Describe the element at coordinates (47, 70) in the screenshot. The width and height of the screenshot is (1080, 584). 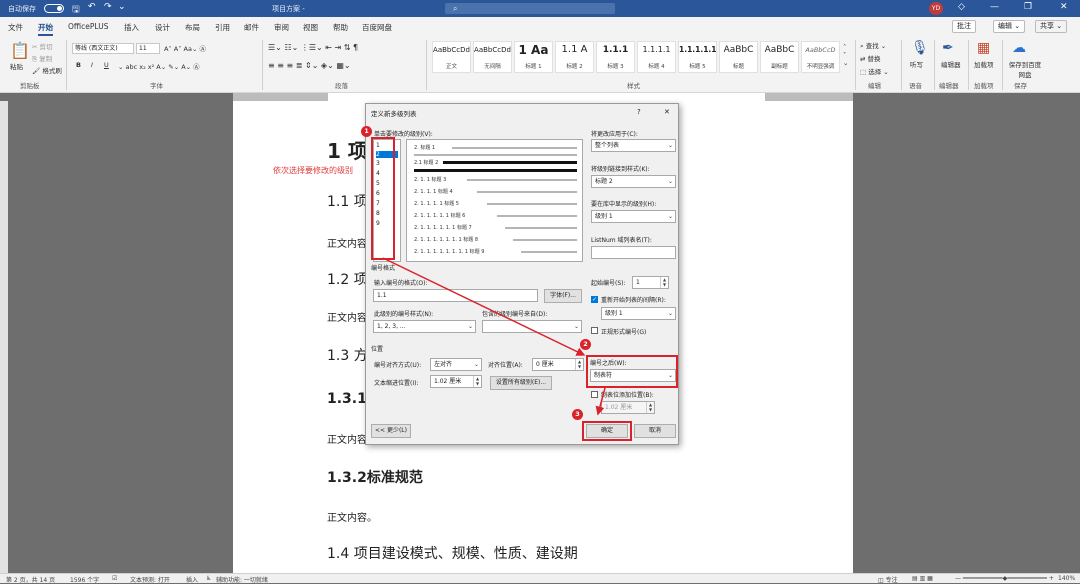
I see `format-painter-button: 🖌 格式刷` at that location.